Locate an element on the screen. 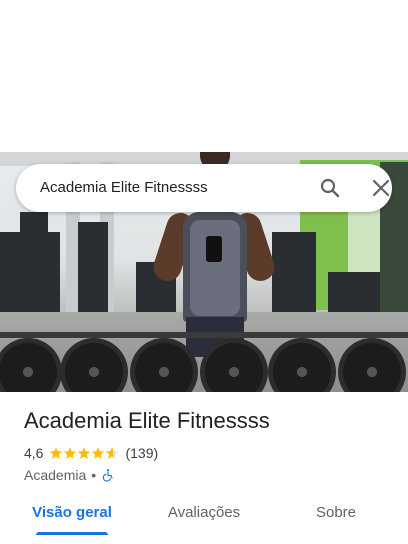 This screenshot has width=408, height=544. rating-row: 4,6 (139) is located at coordinates (91, 453).